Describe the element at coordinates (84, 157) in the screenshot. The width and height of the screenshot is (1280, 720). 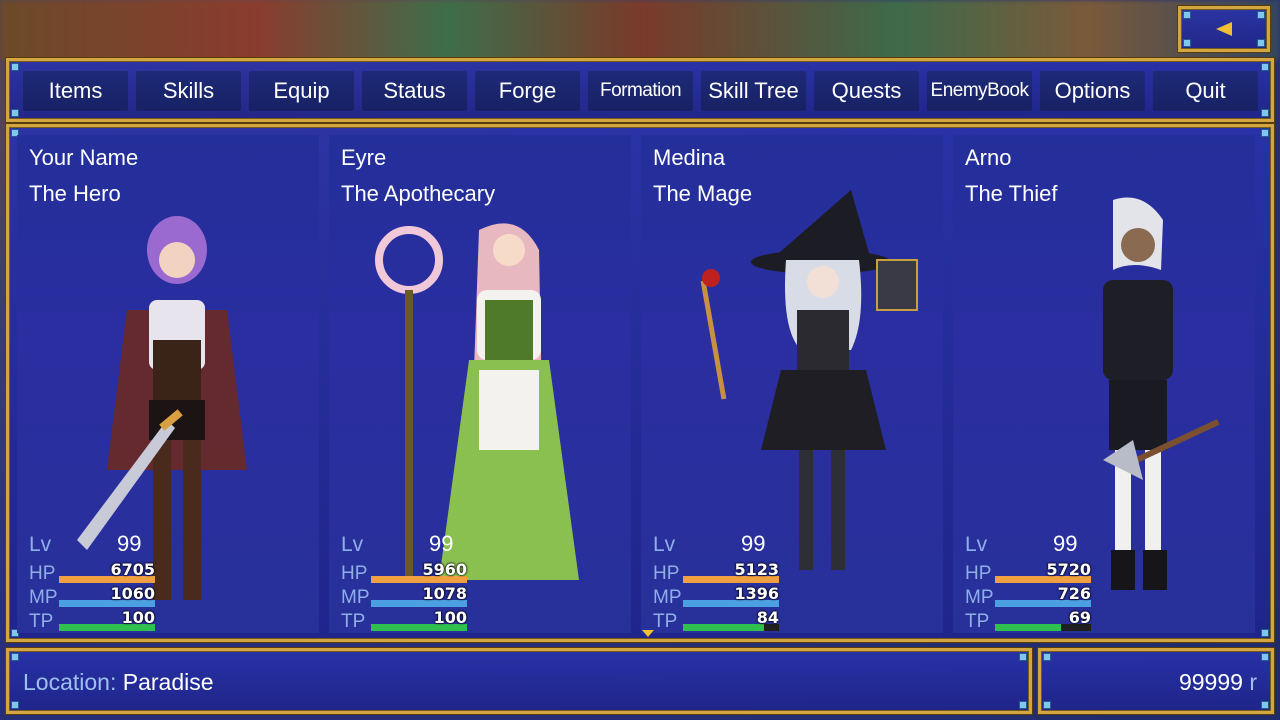
I see `member-name: Your Name` at that location.